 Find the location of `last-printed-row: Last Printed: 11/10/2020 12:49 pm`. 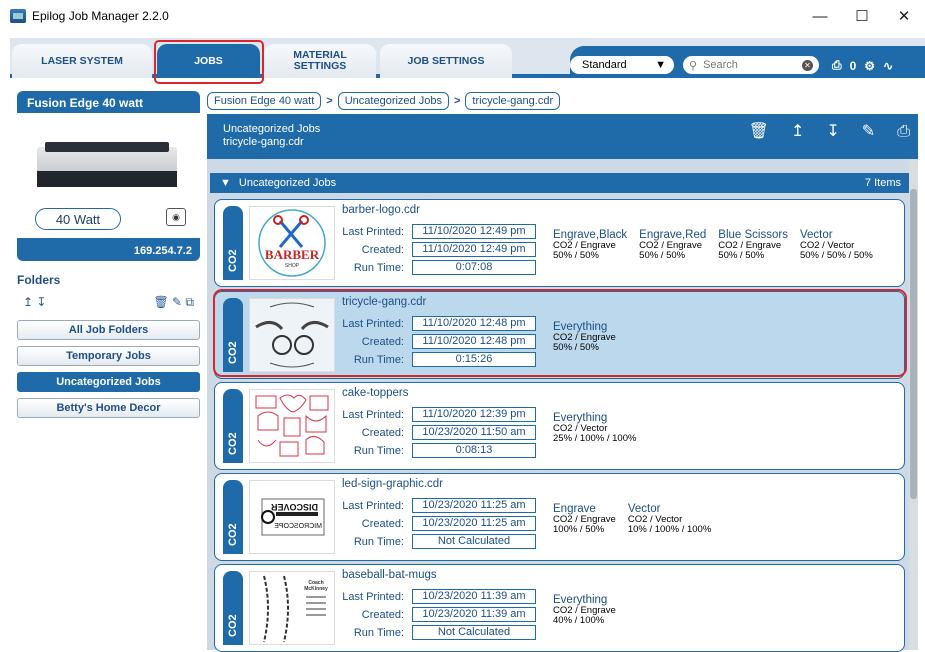

last-printed-row: Last Printed: 11/10/2020 12:49 pm is located at coordinates (439, 231).